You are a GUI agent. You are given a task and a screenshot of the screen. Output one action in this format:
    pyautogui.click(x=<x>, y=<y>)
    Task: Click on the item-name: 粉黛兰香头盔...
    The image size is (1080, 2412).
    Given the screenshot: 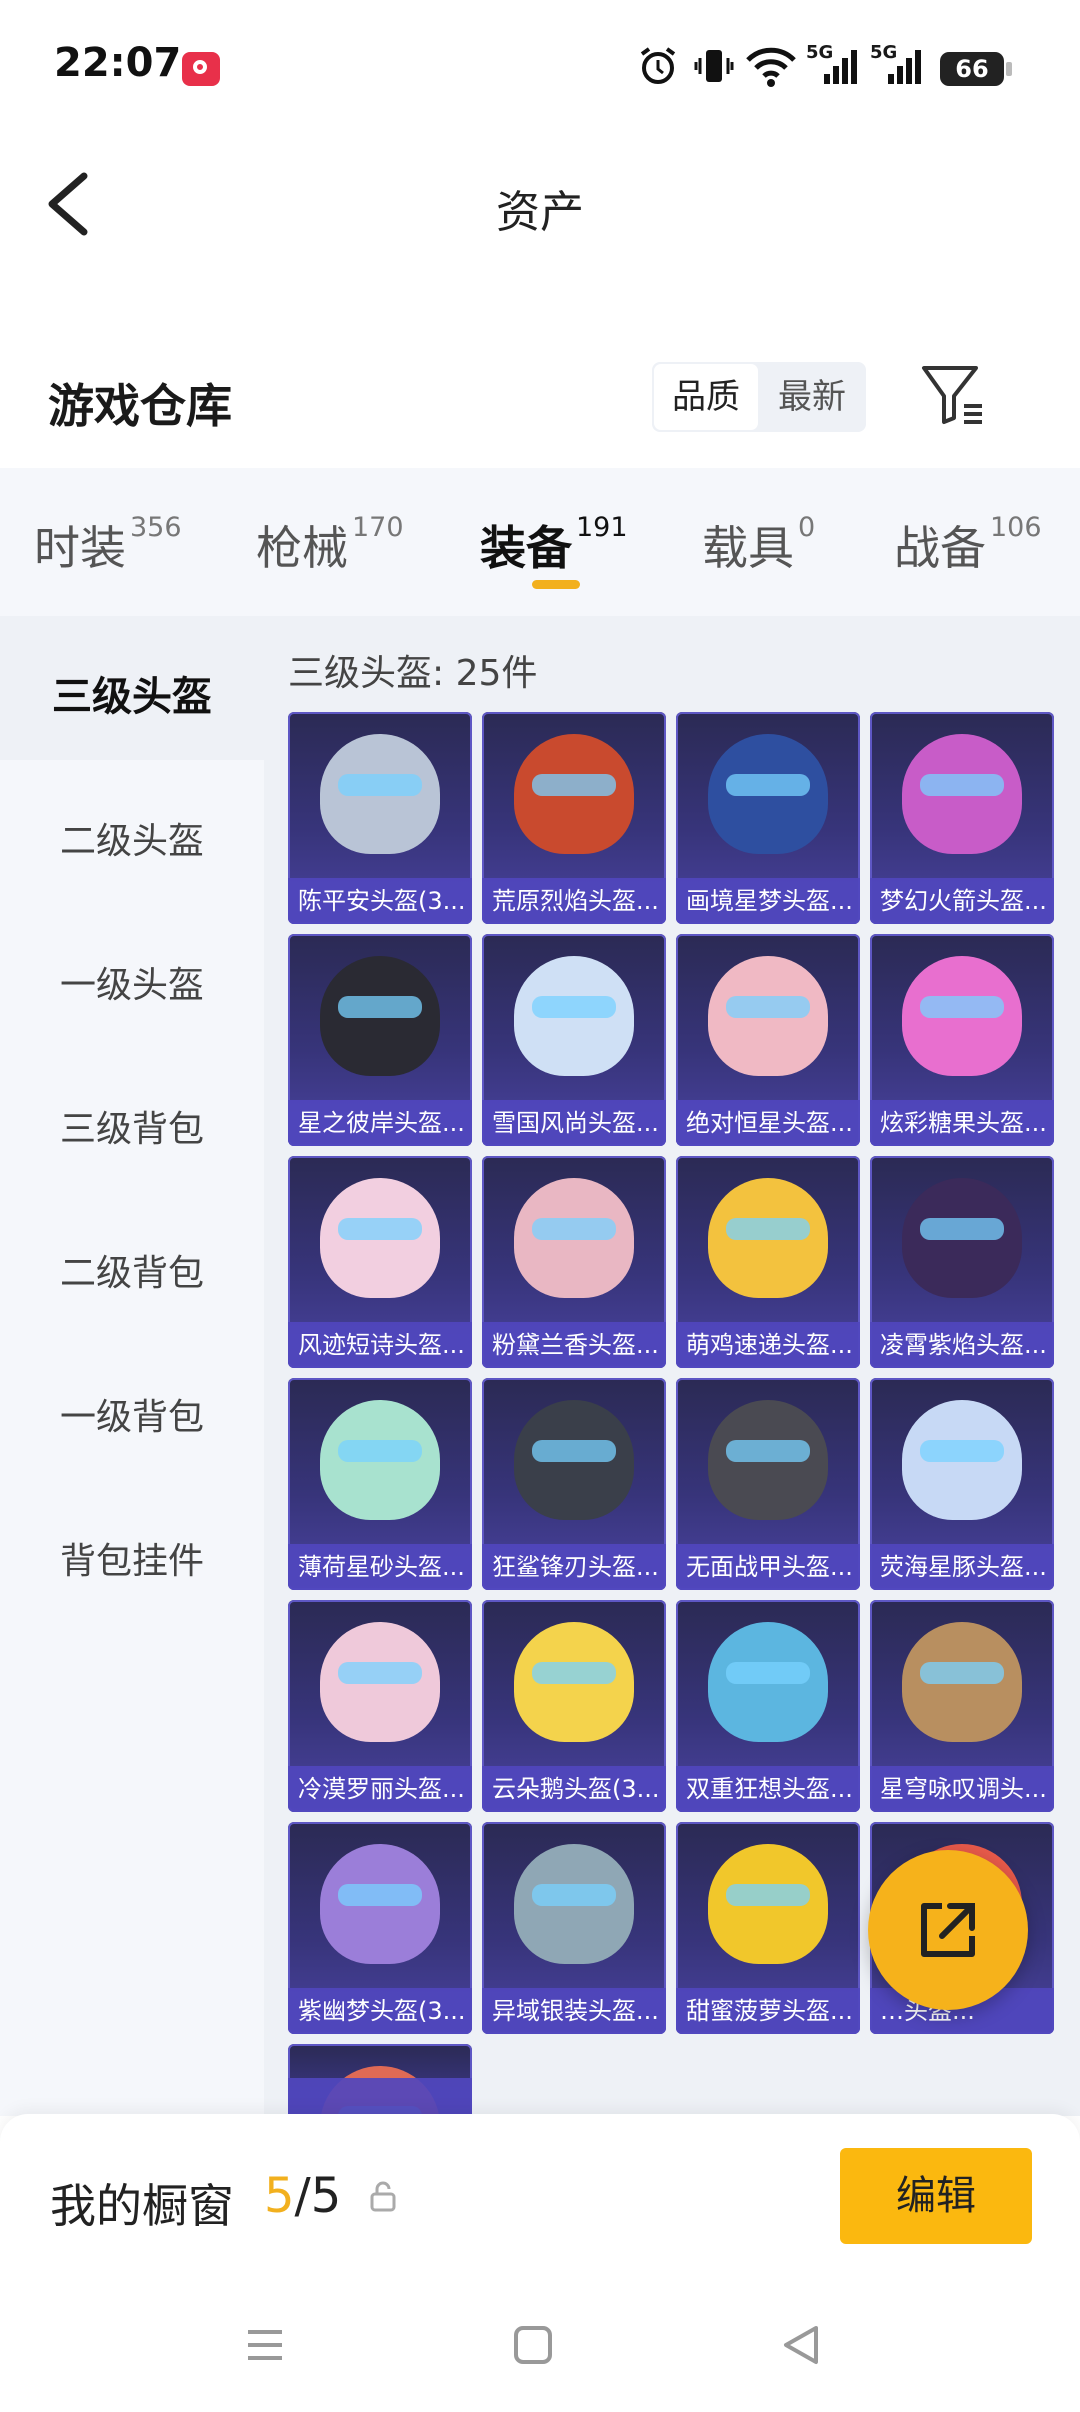 What is the action you would take?
    pyautogui.click(x=574, y=1345)
    